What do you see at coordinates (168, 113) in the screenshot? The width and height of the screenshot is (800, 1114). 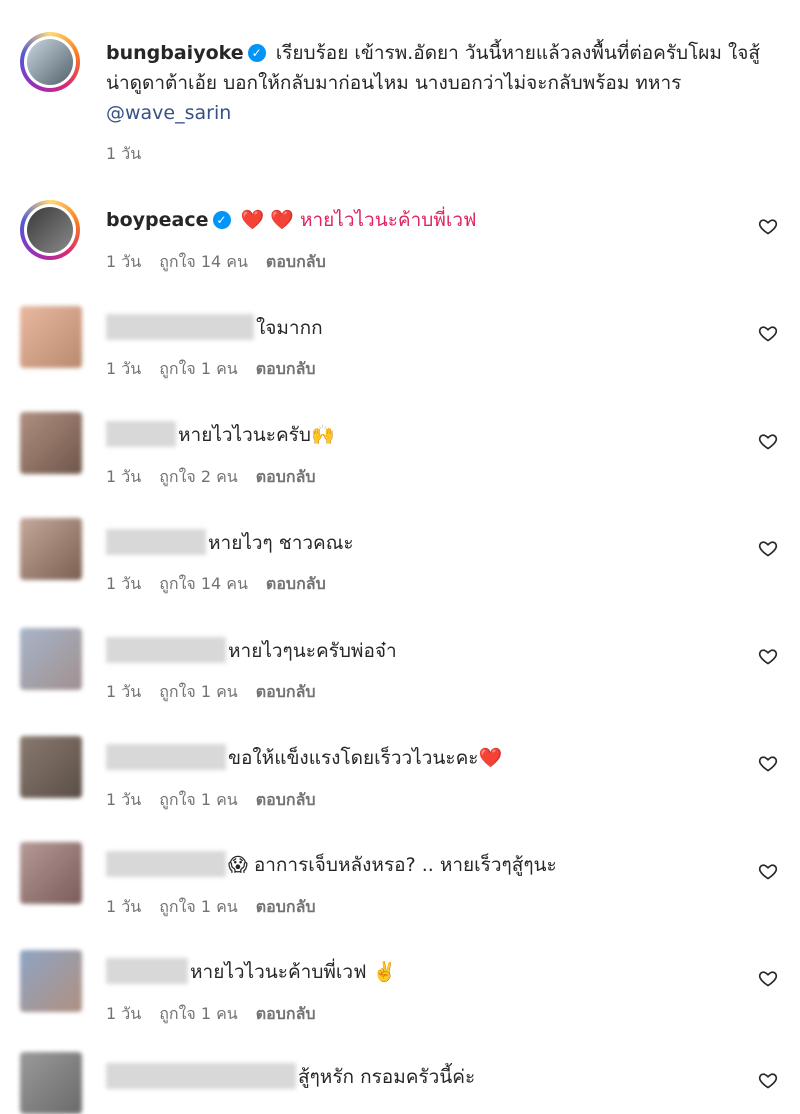 I see `caption-mention: @wave_sarin` at bounding box center [168, 113].